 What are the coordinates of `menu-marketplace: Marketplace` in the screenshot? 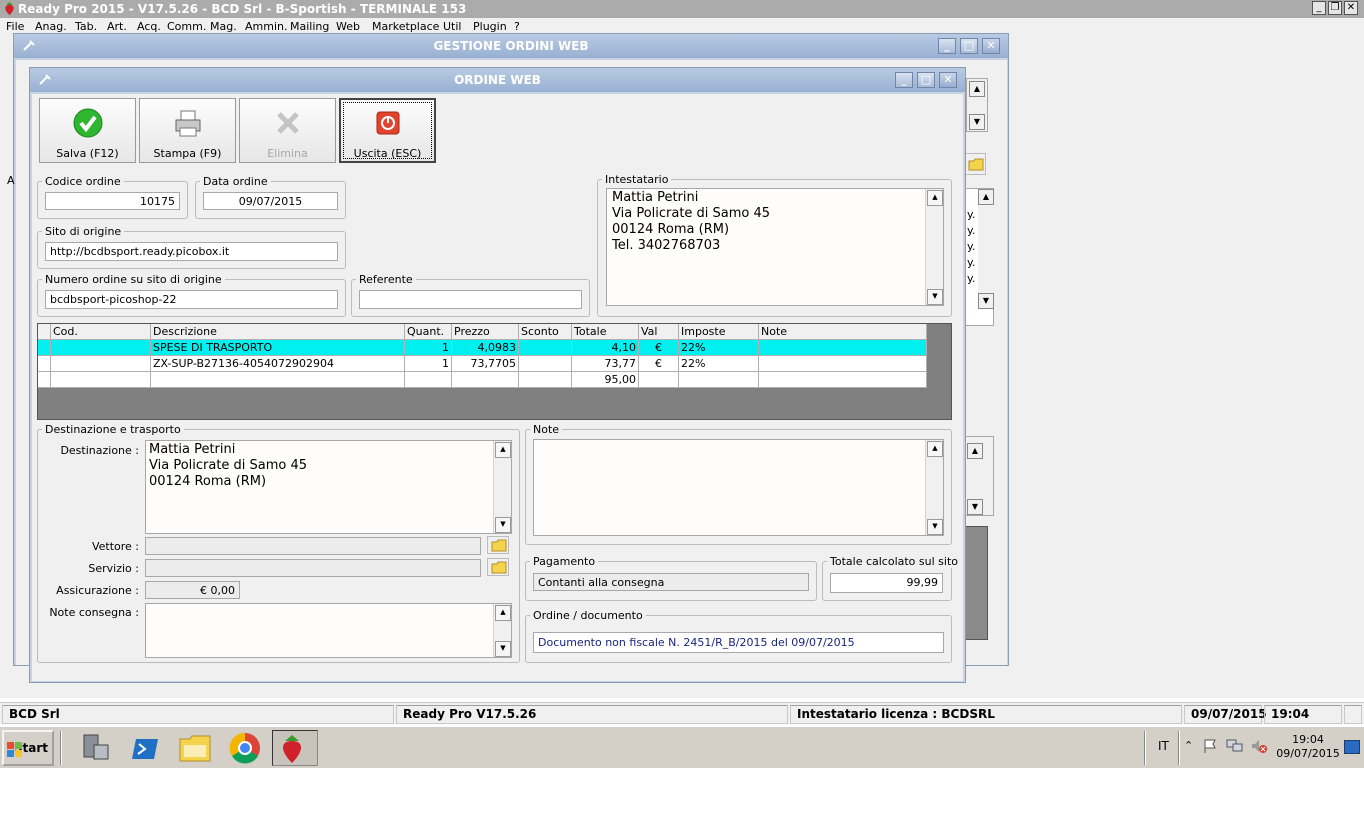 It's located at (405, 26).